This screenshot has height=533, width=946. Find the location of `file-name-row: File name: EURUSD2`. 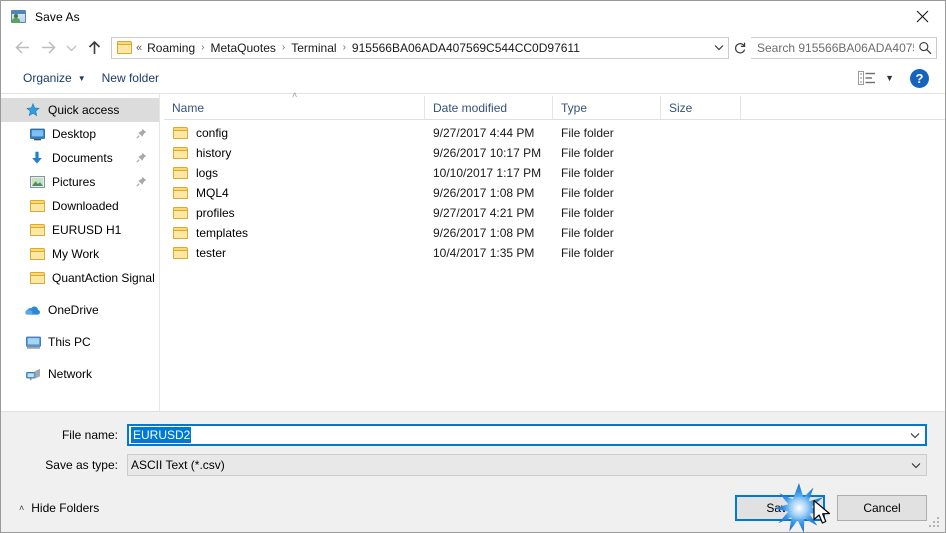

file-name-row: File name: EURUSD2 is located at coordinates (473, 435).